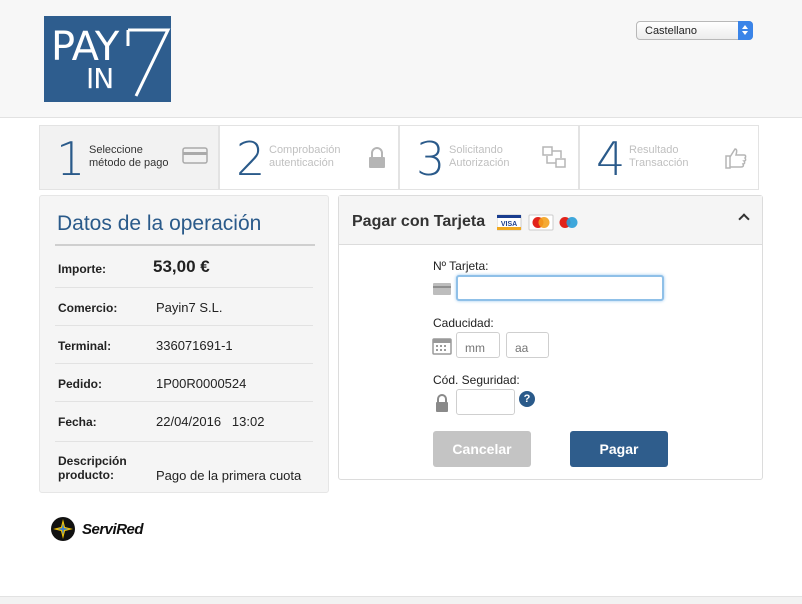  Describe the element at coordinates (659, 163) in the screenshot. I see `step-label-line2: Transacción` at that location.